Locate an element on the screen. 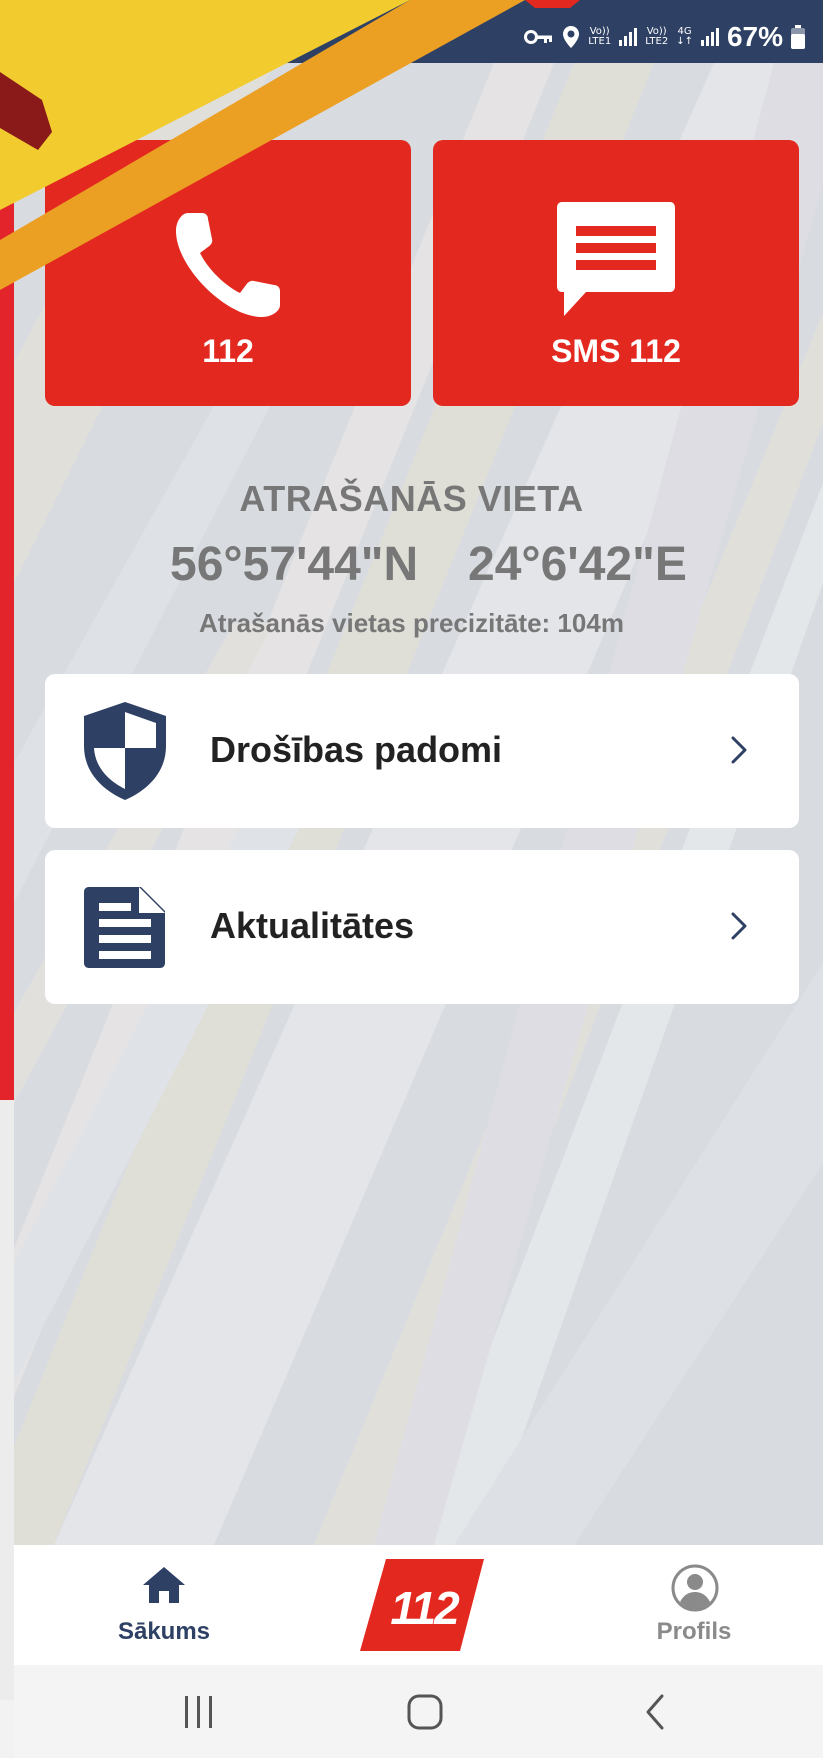 Image resolution: width=823 pixels, height=1758 pixels. location-latitude: 56°57'44"N is located at coordinates (294, 564).